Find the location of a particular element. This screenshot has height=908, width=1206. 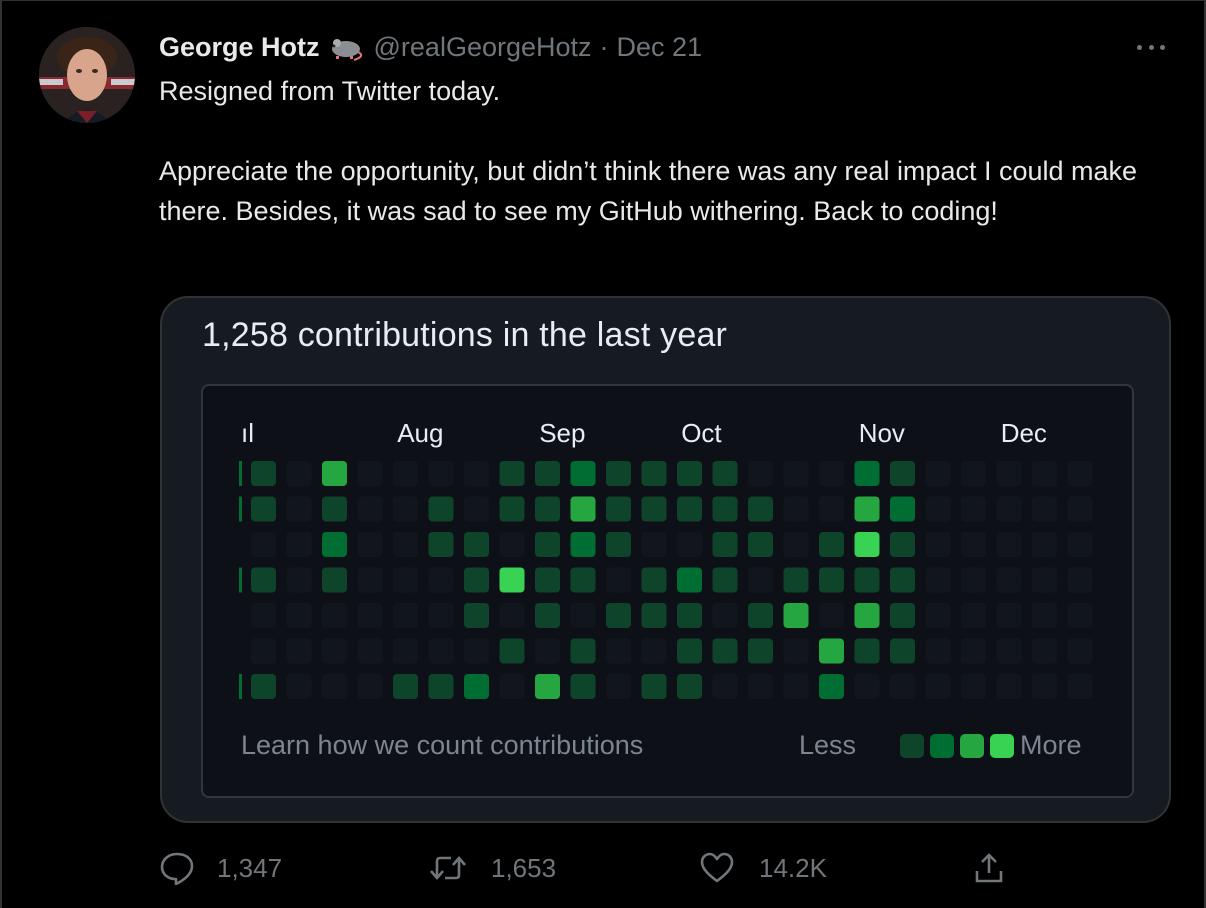

retweet-button: 1,653 is located at coordinates (492, 868).